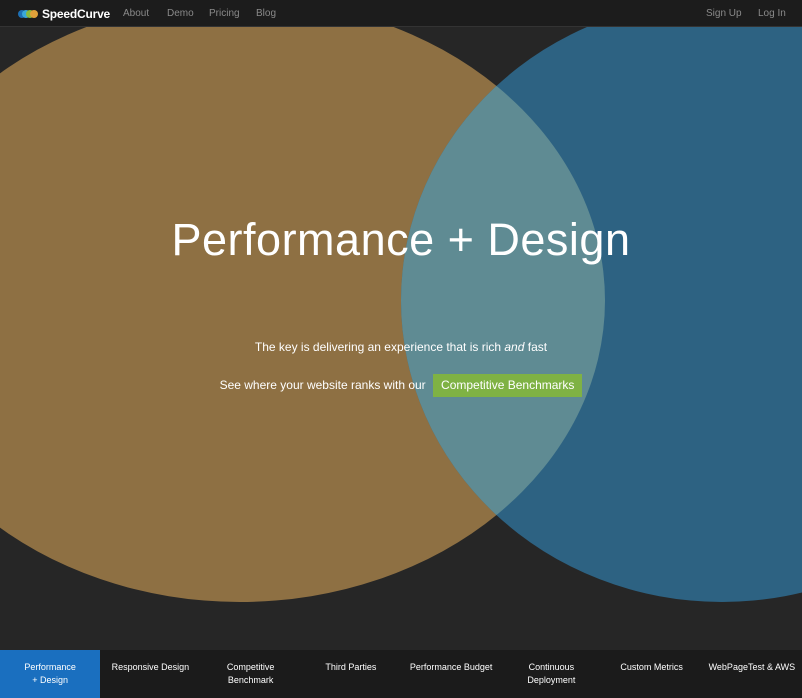  I want to click on nav-link-blog: Blog, so click(266, 13).